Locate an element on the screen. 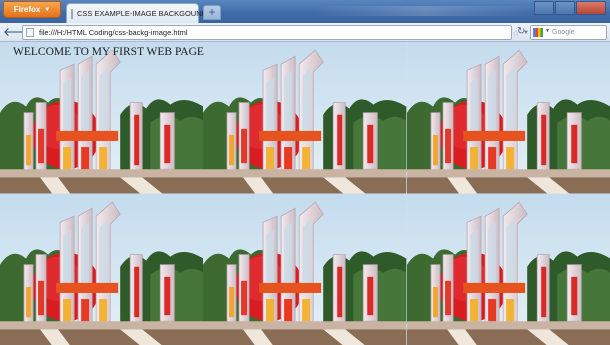 This screenshot has width=610, height=345. page-favicon-icon is located at coordinates (72, 13).